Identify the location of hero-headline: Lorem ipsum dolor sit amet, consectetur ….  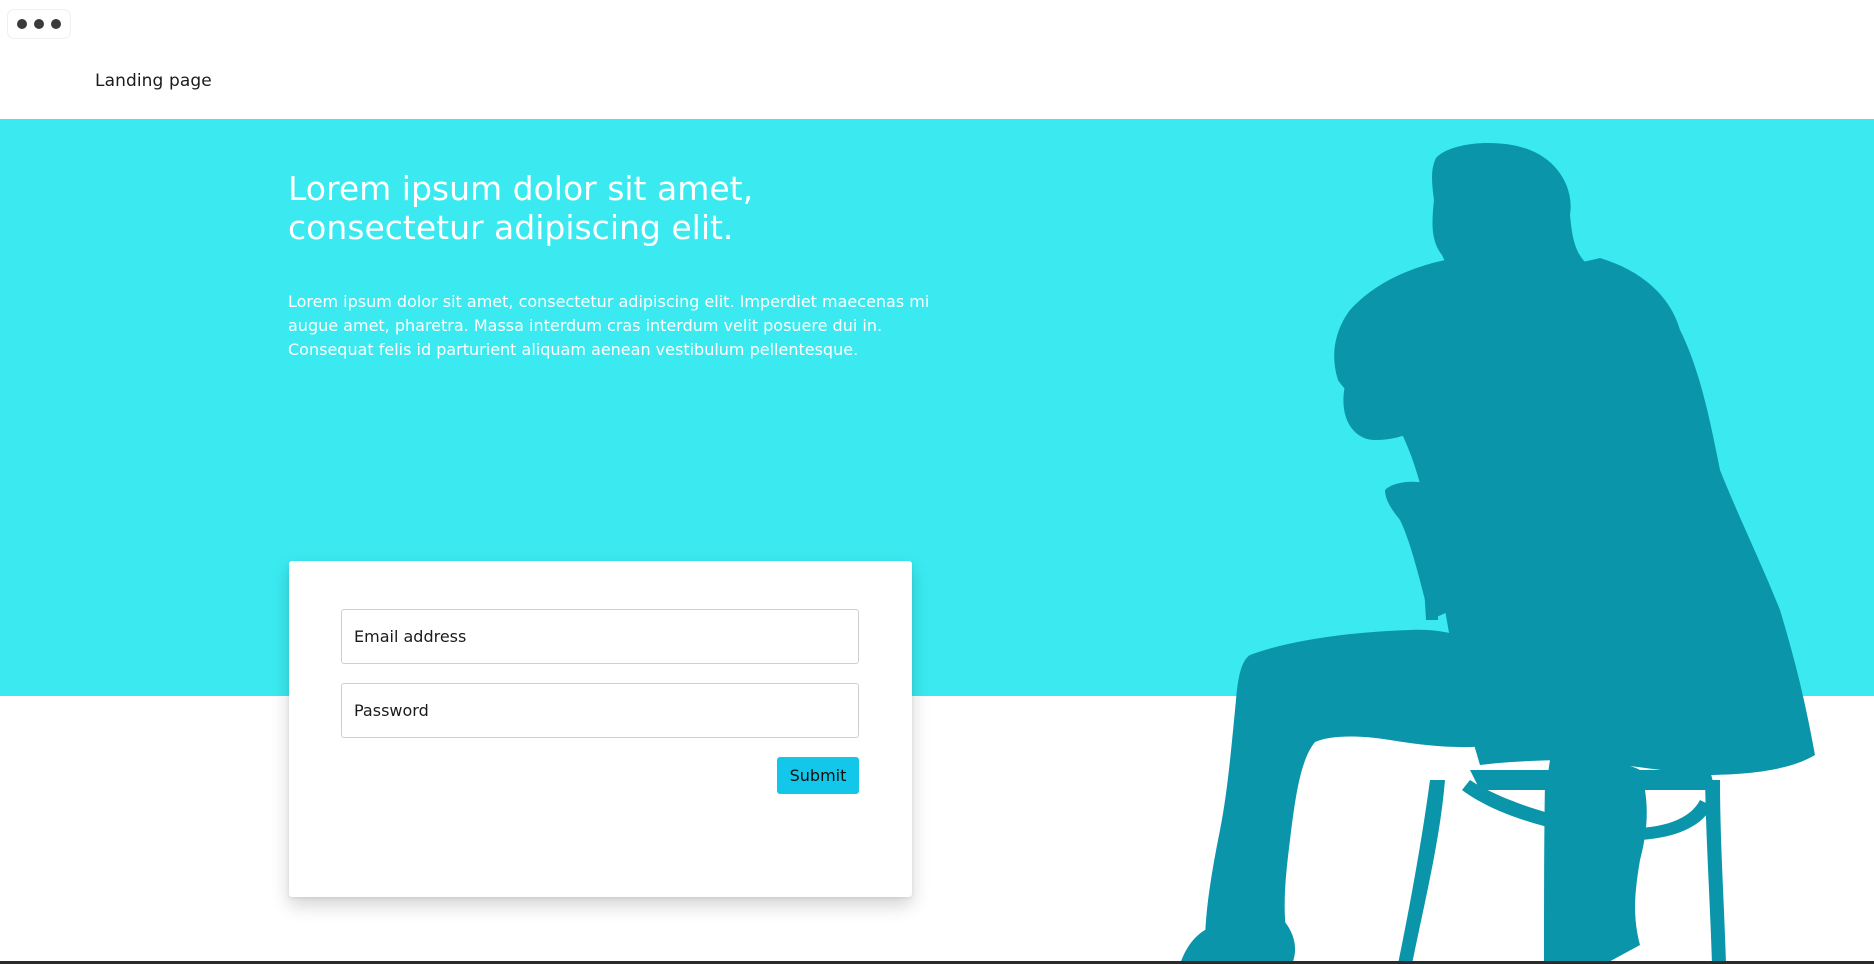
(568, 208).